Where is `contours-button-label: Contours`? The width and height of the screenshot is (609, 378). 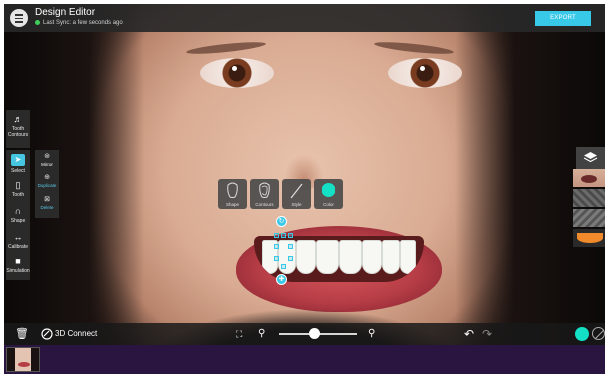 contours-button-label: Contours is located at coordinates (264, 204).